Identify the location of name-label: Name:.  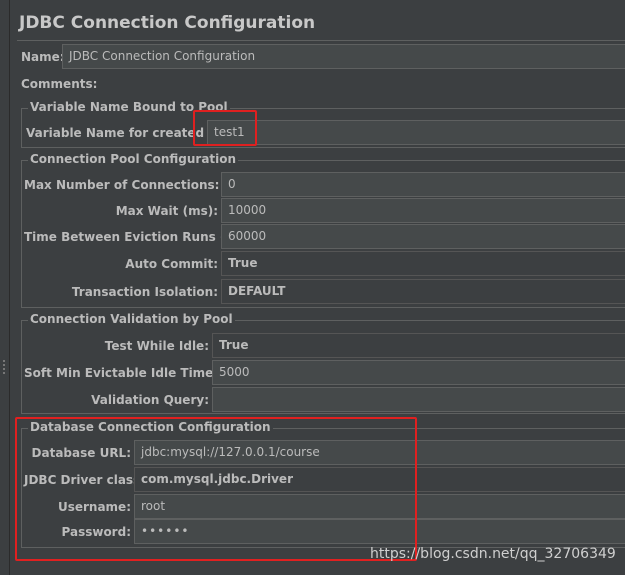
(43, 57).